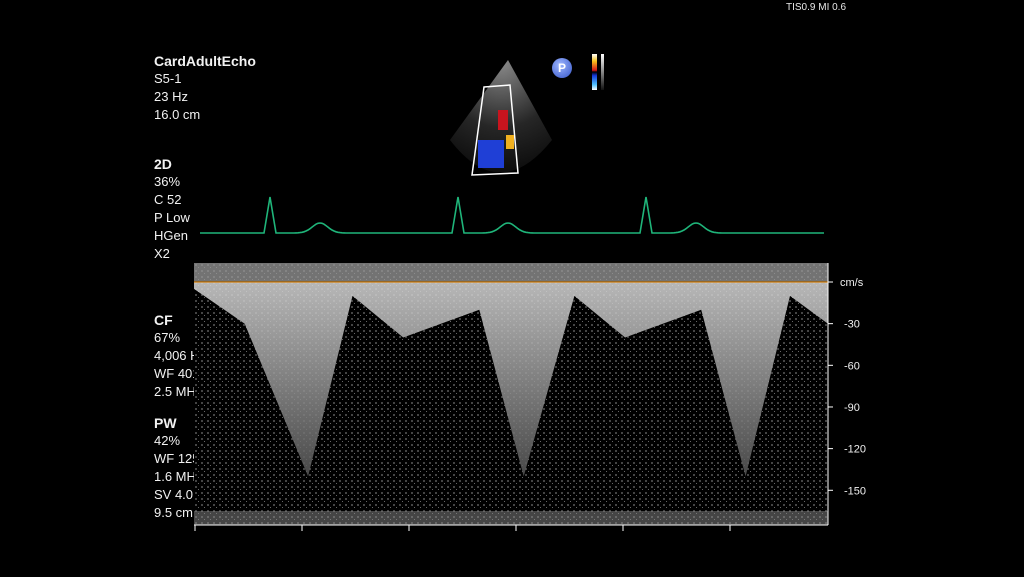  What do you see at coordinates (167, 181) in the screenshot?
I see `mode-2d-line: 36%` at bounding box center [167, 181].